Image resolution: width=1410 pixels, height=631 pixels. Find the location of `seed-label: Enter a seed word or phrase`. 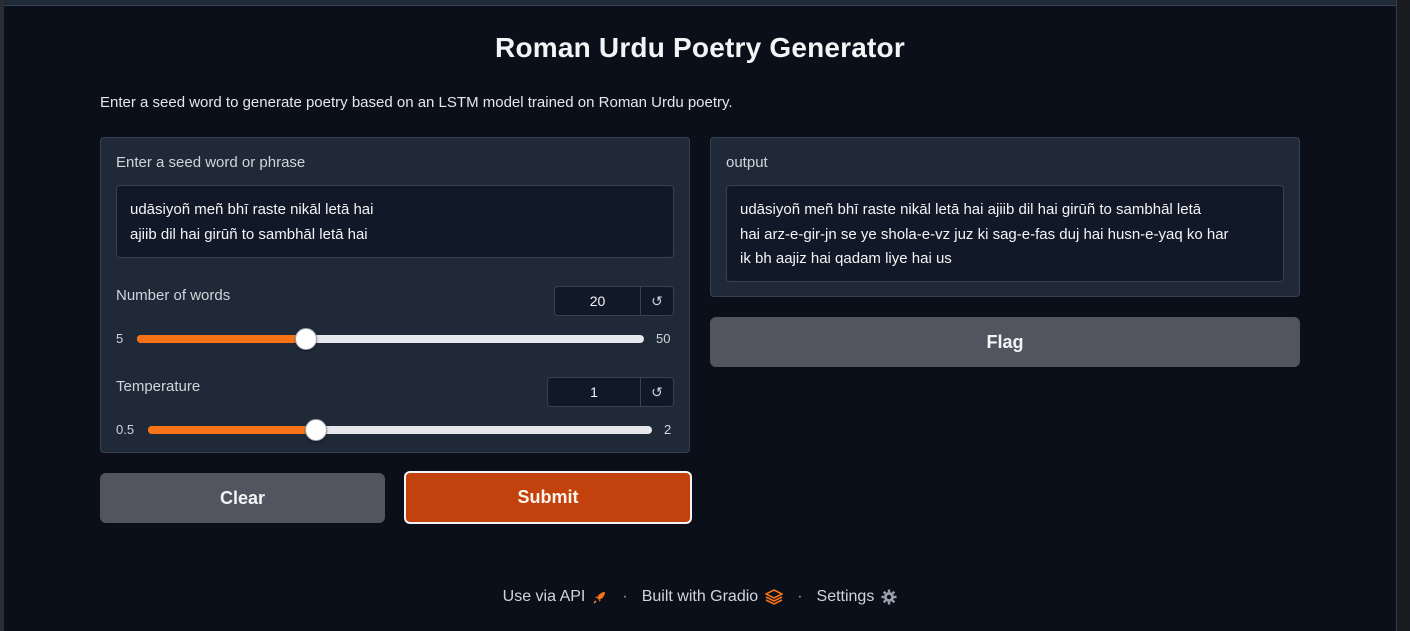

seed-label: Enter a seed word or phrase is located at coordinates (211, 162).